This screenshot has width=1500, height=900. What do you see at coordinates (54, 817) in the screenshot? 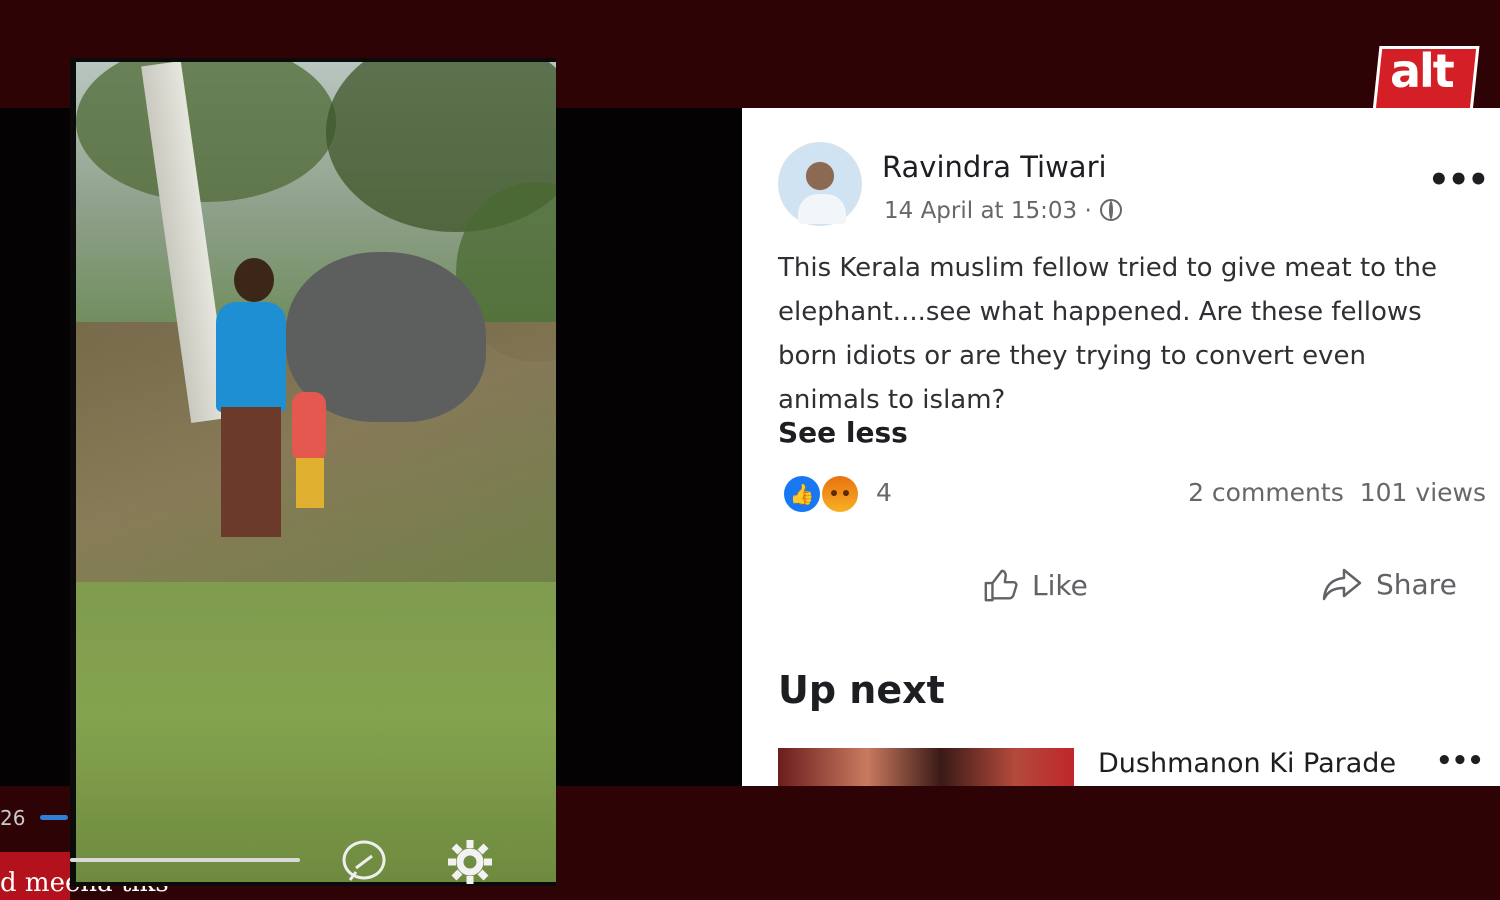
I see `video-progress-indicator` at bounding box center [54, 817].